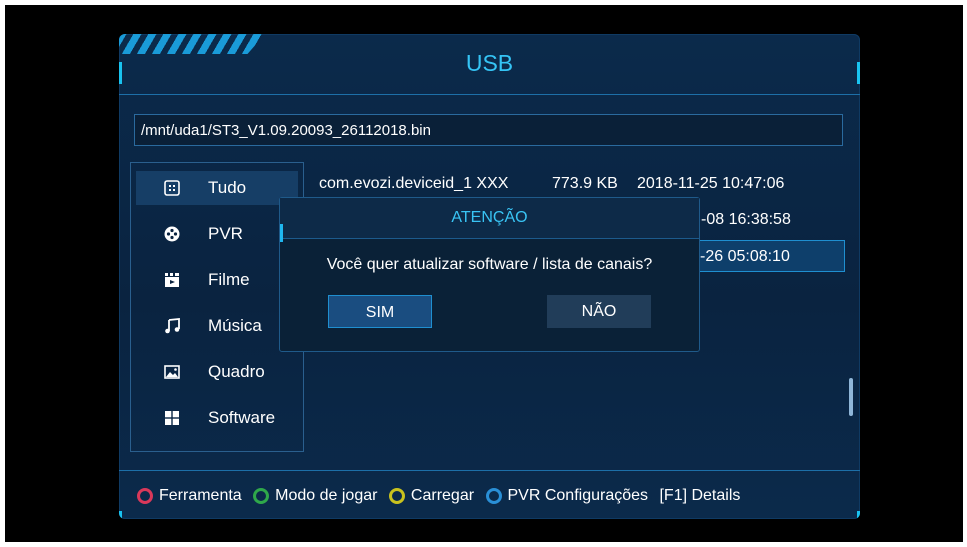 This screenshot has width=967, height=547. What do you see at coordinates (711, 183) in the screenshot?
I see `file-date: 2018-11-25 10:47:06` at bounding box center [711, 183].